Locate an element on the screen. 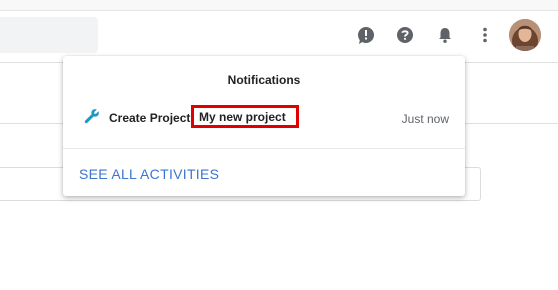 The image size is (558, 290). notification-action: Create Project is located at coordinates (150, 118).